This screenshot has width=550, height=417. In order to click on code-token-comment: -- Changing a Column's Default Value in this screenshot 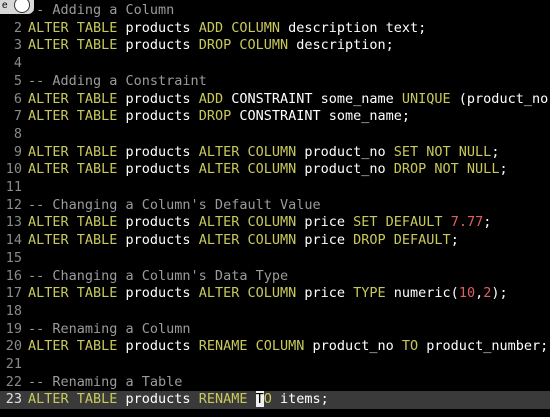, I will do `click(174, 204)`.